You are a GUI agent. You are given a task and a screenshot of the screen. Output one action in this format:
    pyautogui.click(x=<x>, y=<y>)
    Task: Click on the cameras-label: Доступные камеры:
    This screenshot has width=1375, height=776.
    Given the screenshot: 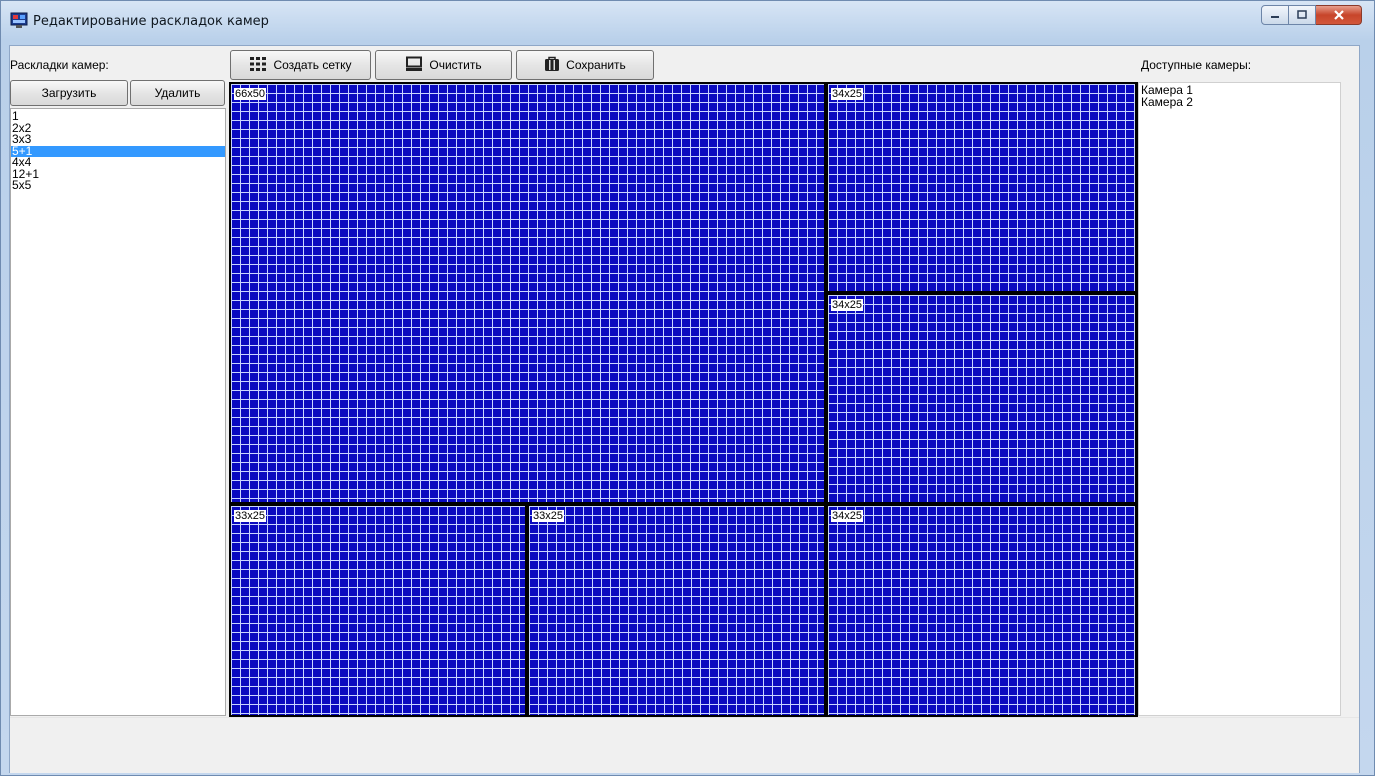 What is the action you would take?
    pyautogui.click(x=1196, y=65)
    